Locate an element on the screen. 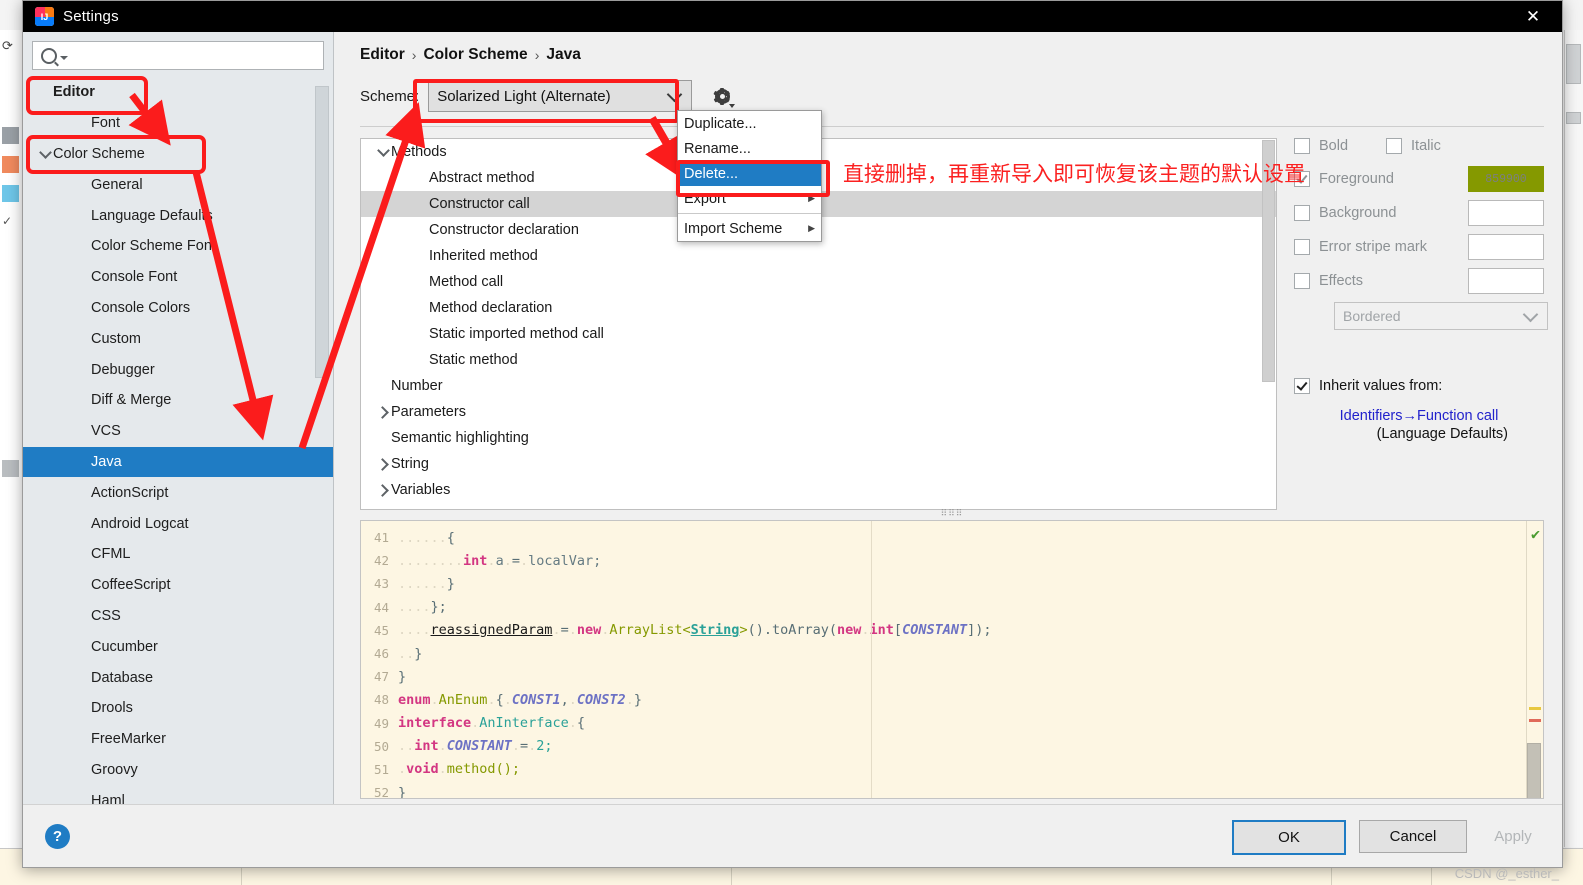 Image resolution: width=1583 pixels, height=885 pixels. tree-row: Inherited method is located at coordinates (818, 256).